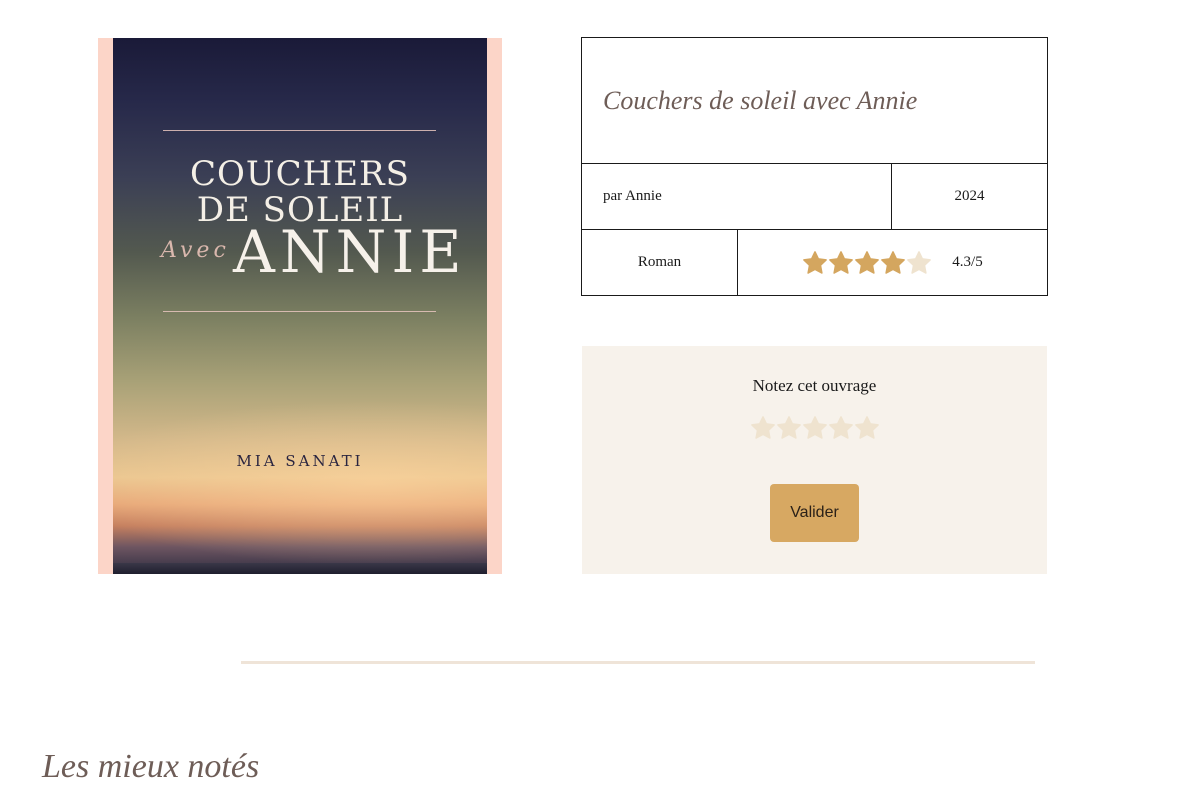 Image resolution: width=1200 pixels, height=800 pixels. I want to click on section-divider, so click(638, 662).